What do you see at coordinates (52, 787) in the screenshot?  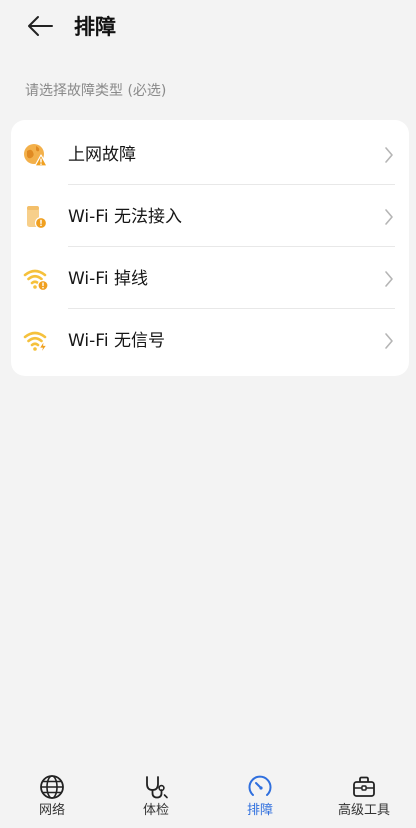 I see `globe-icon` at bounding box center [52, 787].